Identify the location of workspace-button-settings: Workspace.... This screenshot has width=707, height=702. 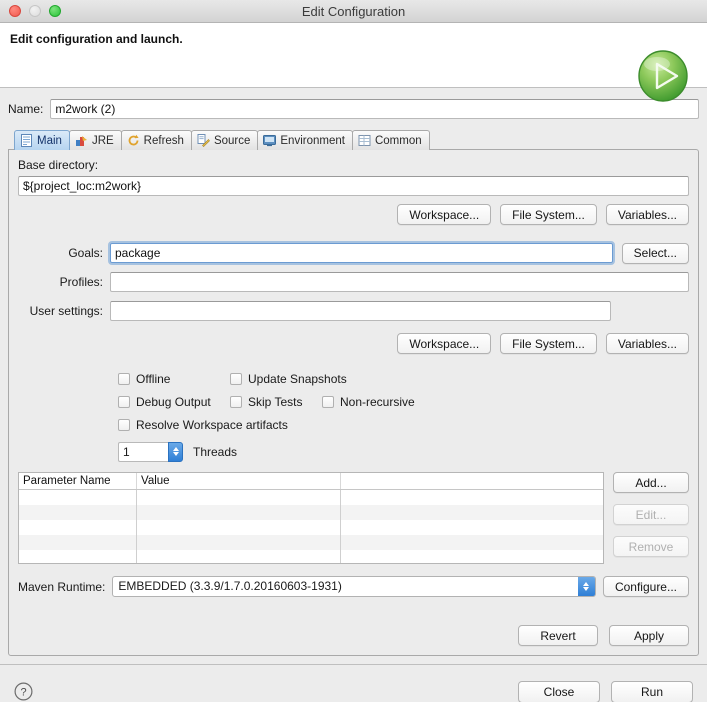
(444, 343).